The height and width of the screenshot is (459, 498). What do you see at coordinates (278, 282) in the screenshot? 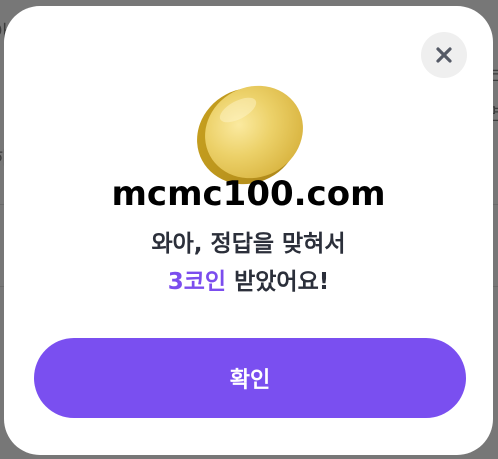
I see `reward-message-suffix: 받았어요!` at bounding box center [278, 282].